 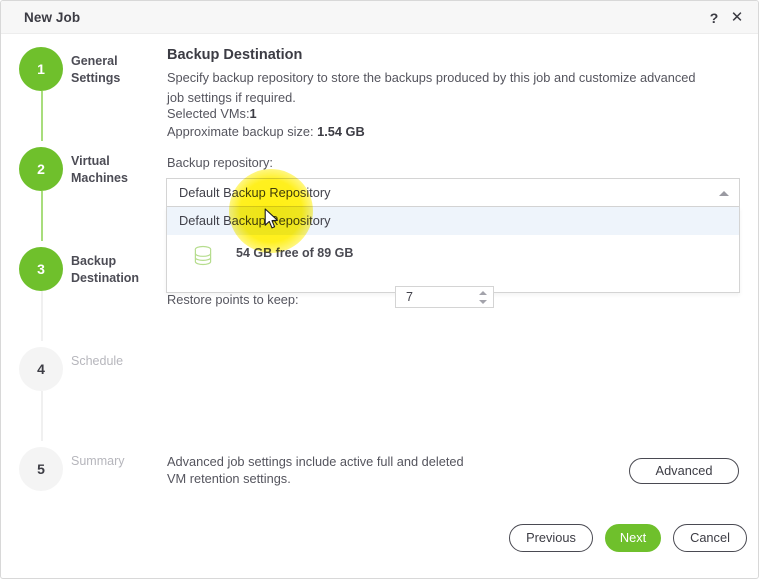 What do you see at coordinates (97, 361) in the screenshot?
I see `step-label: Schedule` at bounding box center [97, 361].